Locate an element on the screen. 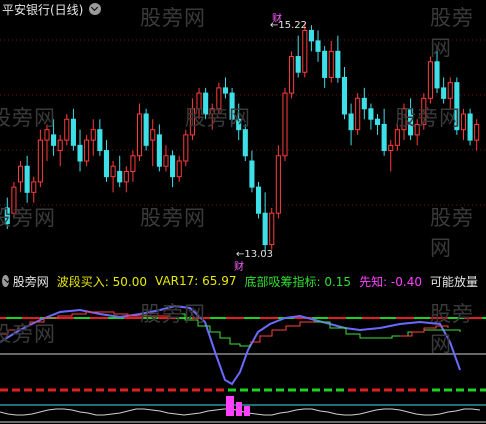 This screenshot has width=486, height=424. high-price-label: ←15.22 is located at coordinates (289, 25).